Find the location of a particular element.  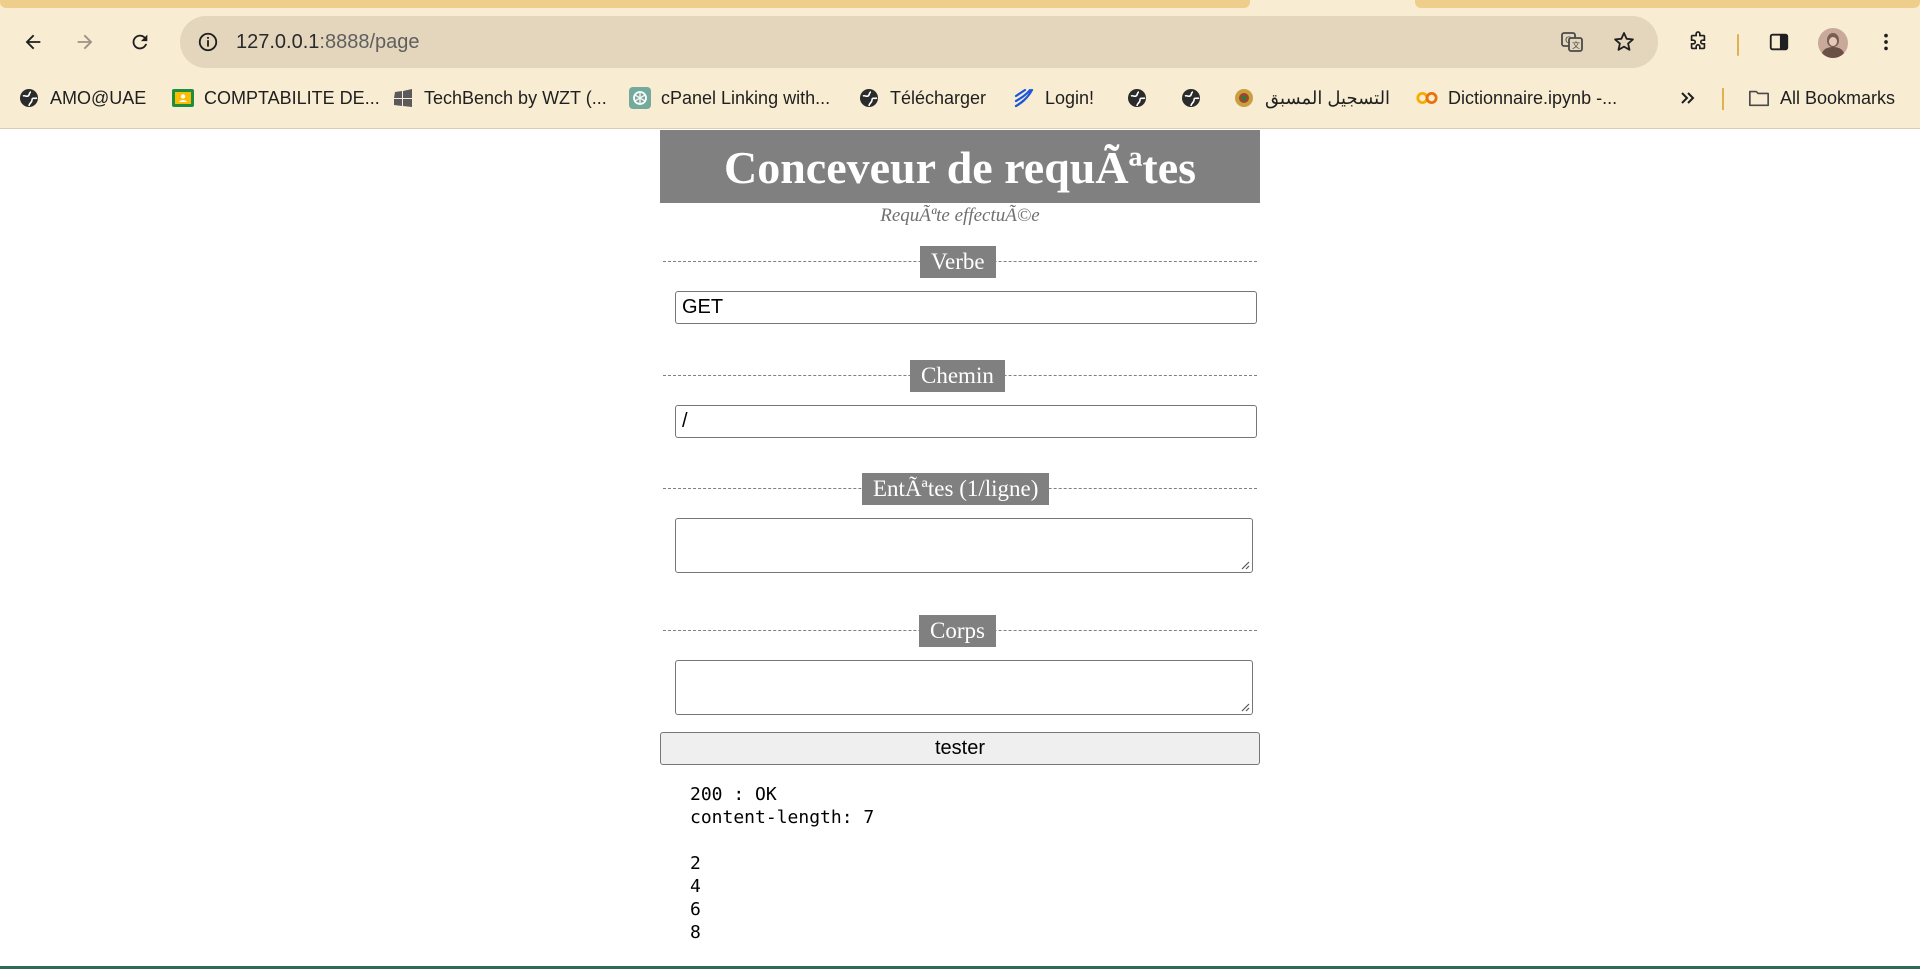

reload-icon is located at coordinates (140, 42).